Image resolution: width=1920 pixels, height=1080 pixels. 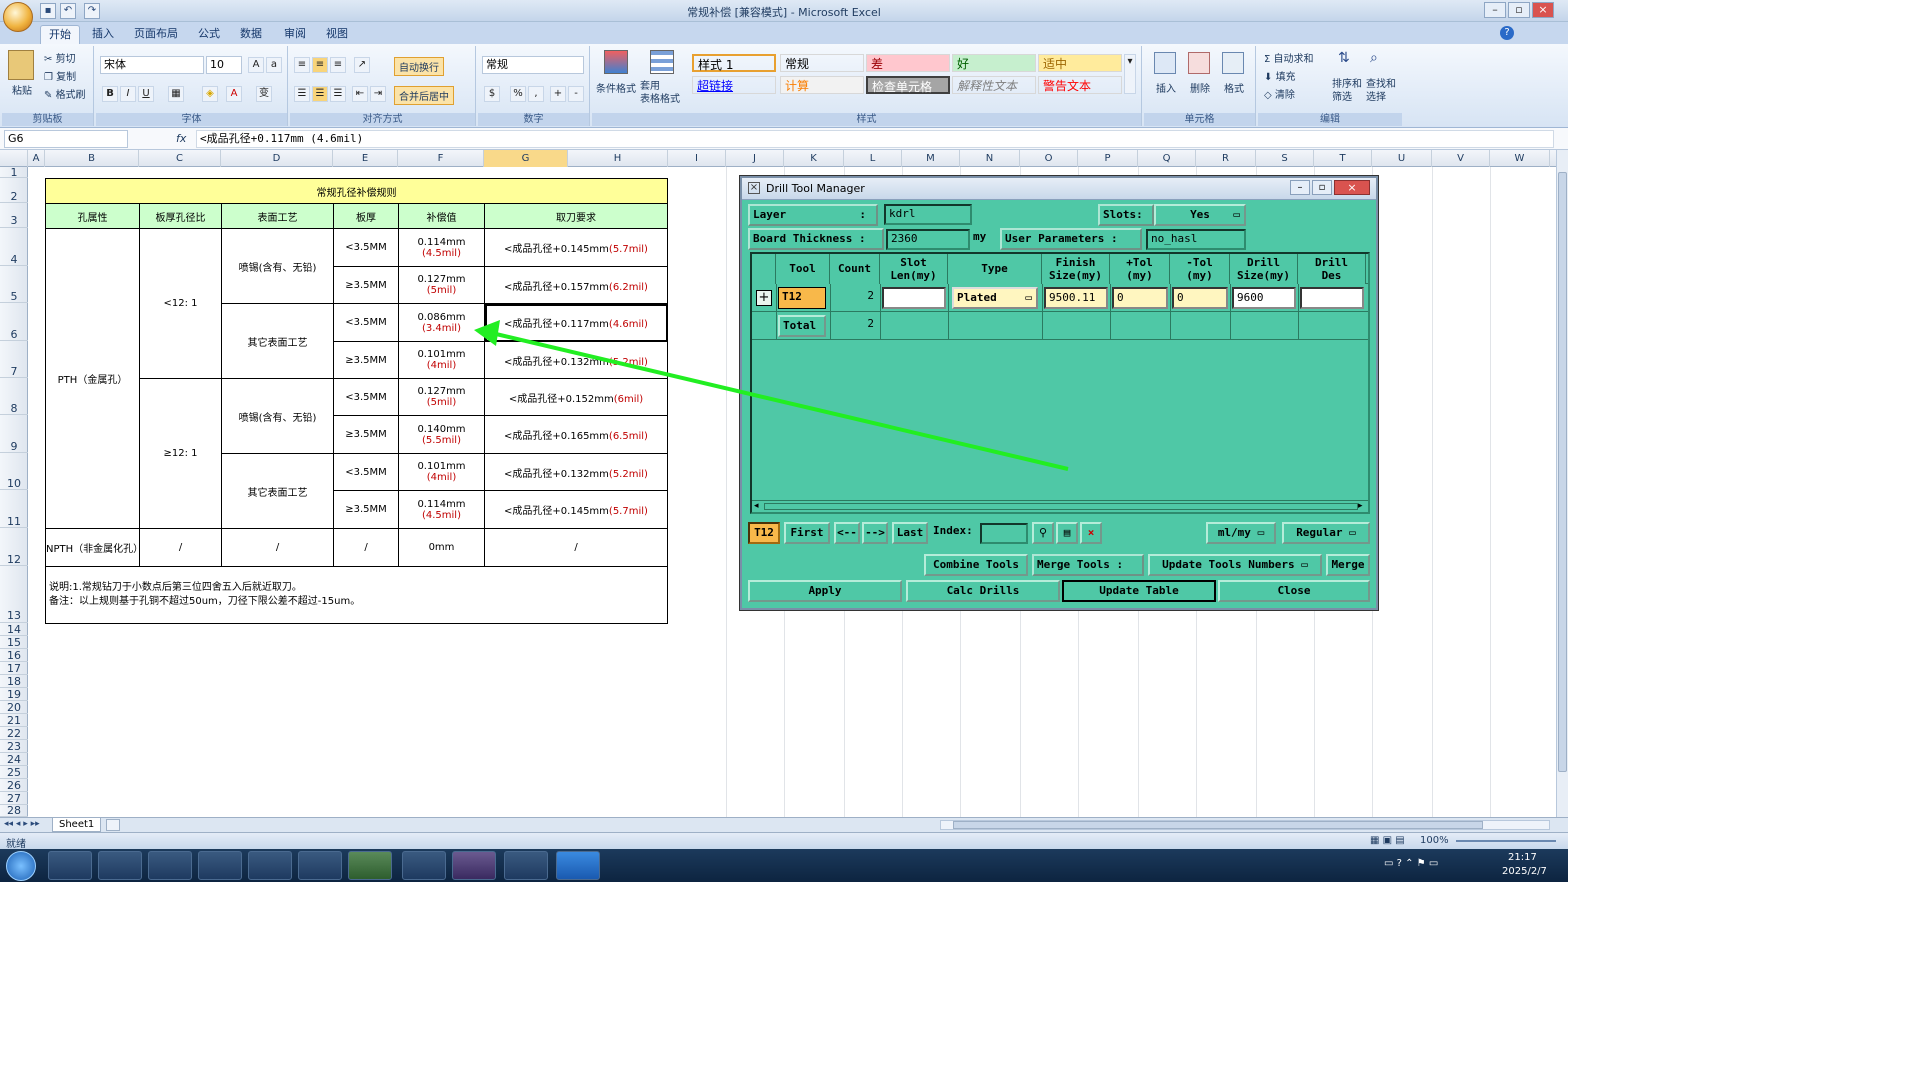 What do you see at coordinates (1434, 840) in the screenshot?
I see `zoom-level: 100%` at bounding box center [1434, 840].